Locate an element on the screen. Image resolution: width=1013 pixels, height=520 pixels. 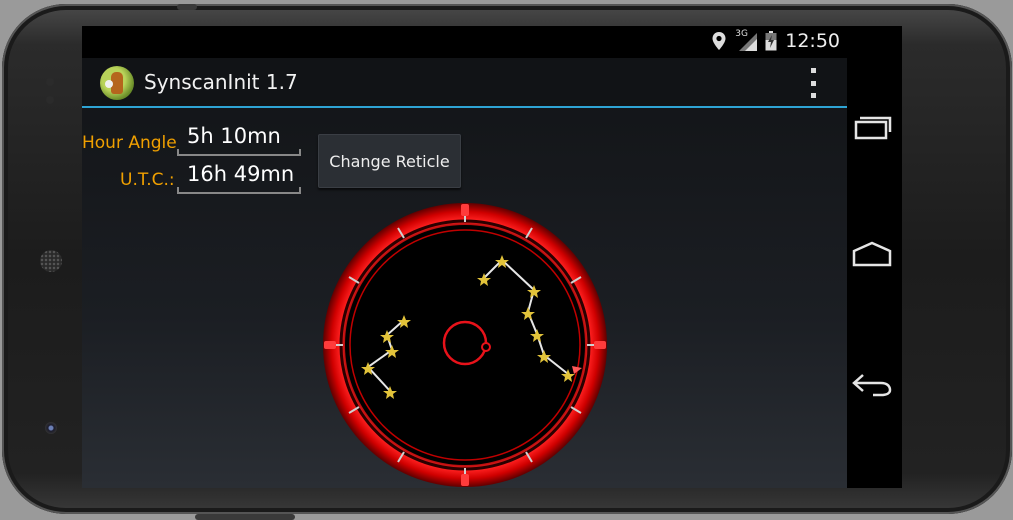
front-camera is located at coordinates (51, 428).